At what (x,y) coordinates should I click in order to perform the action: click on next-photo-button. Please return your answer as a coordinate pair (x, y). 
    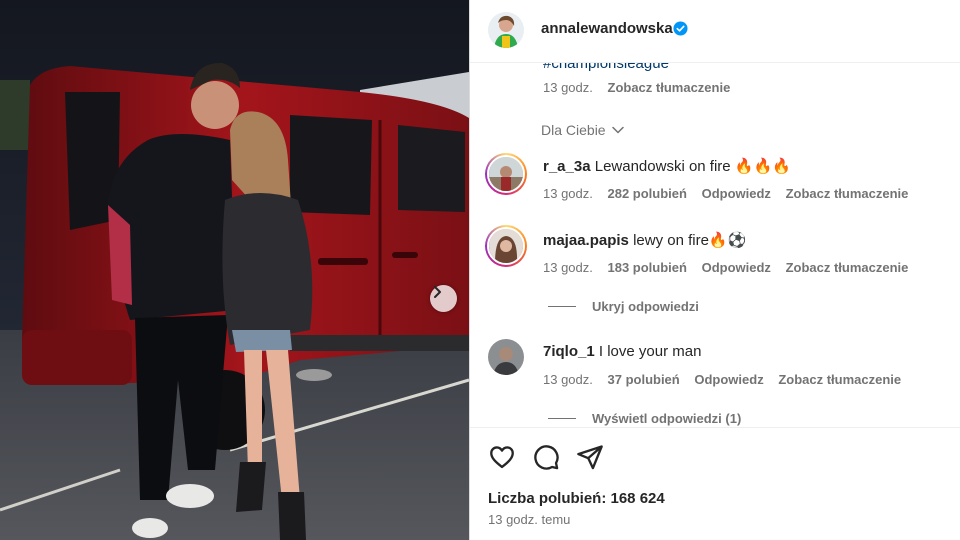
    Looking at the image, I should click on (443, 298).